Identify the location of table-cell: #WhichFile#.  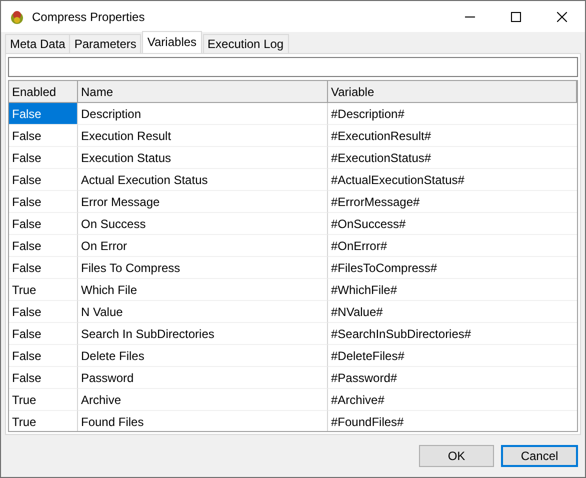
(452, 290).